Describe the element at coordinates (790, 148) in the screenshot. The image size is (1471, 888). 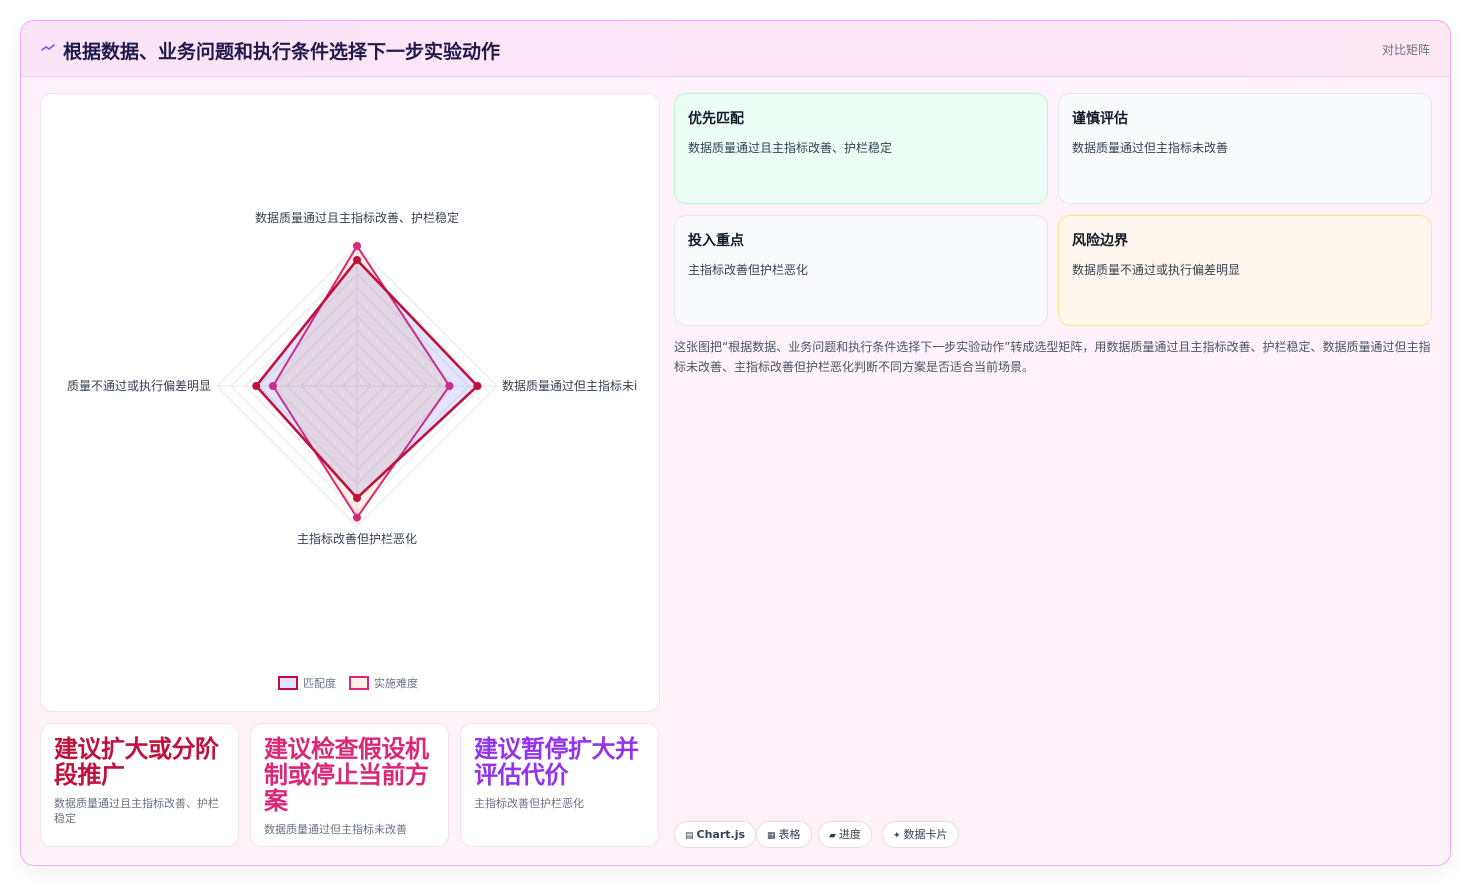
I see `option-desc: 数据质量通过且主指标改善、护栏稳定` at that location.